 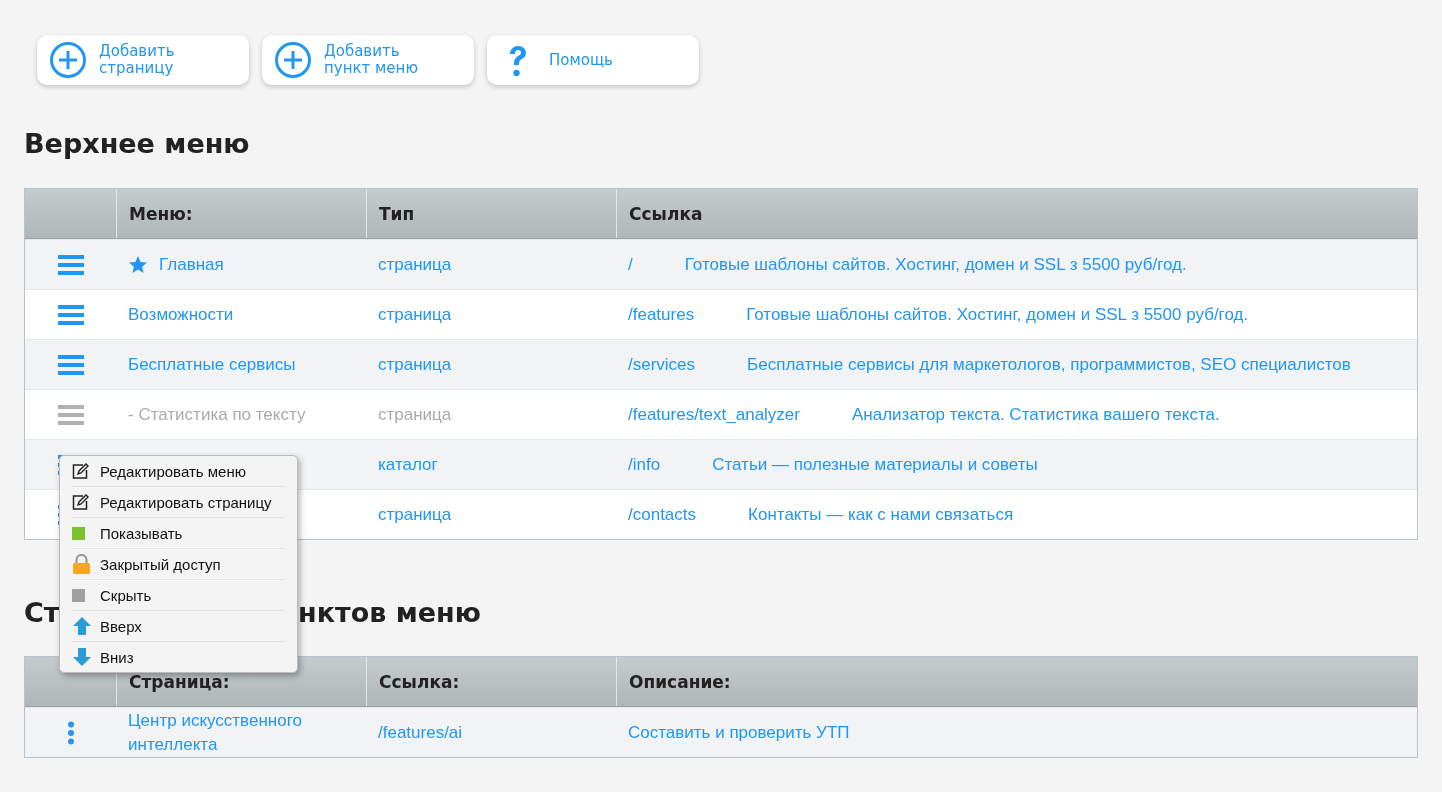 I want to click on menu-item-link: Главная, so click(x=191, y=264).